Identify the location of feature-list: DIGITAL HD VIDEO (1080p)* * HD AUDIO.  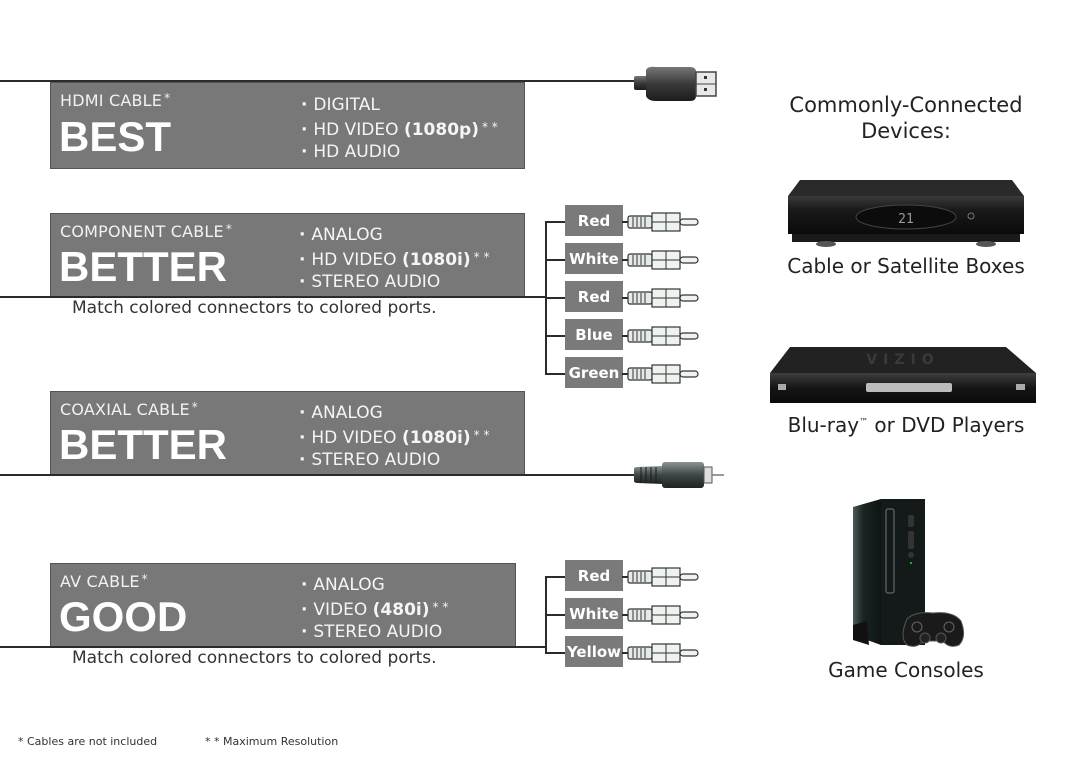
(399, 128).